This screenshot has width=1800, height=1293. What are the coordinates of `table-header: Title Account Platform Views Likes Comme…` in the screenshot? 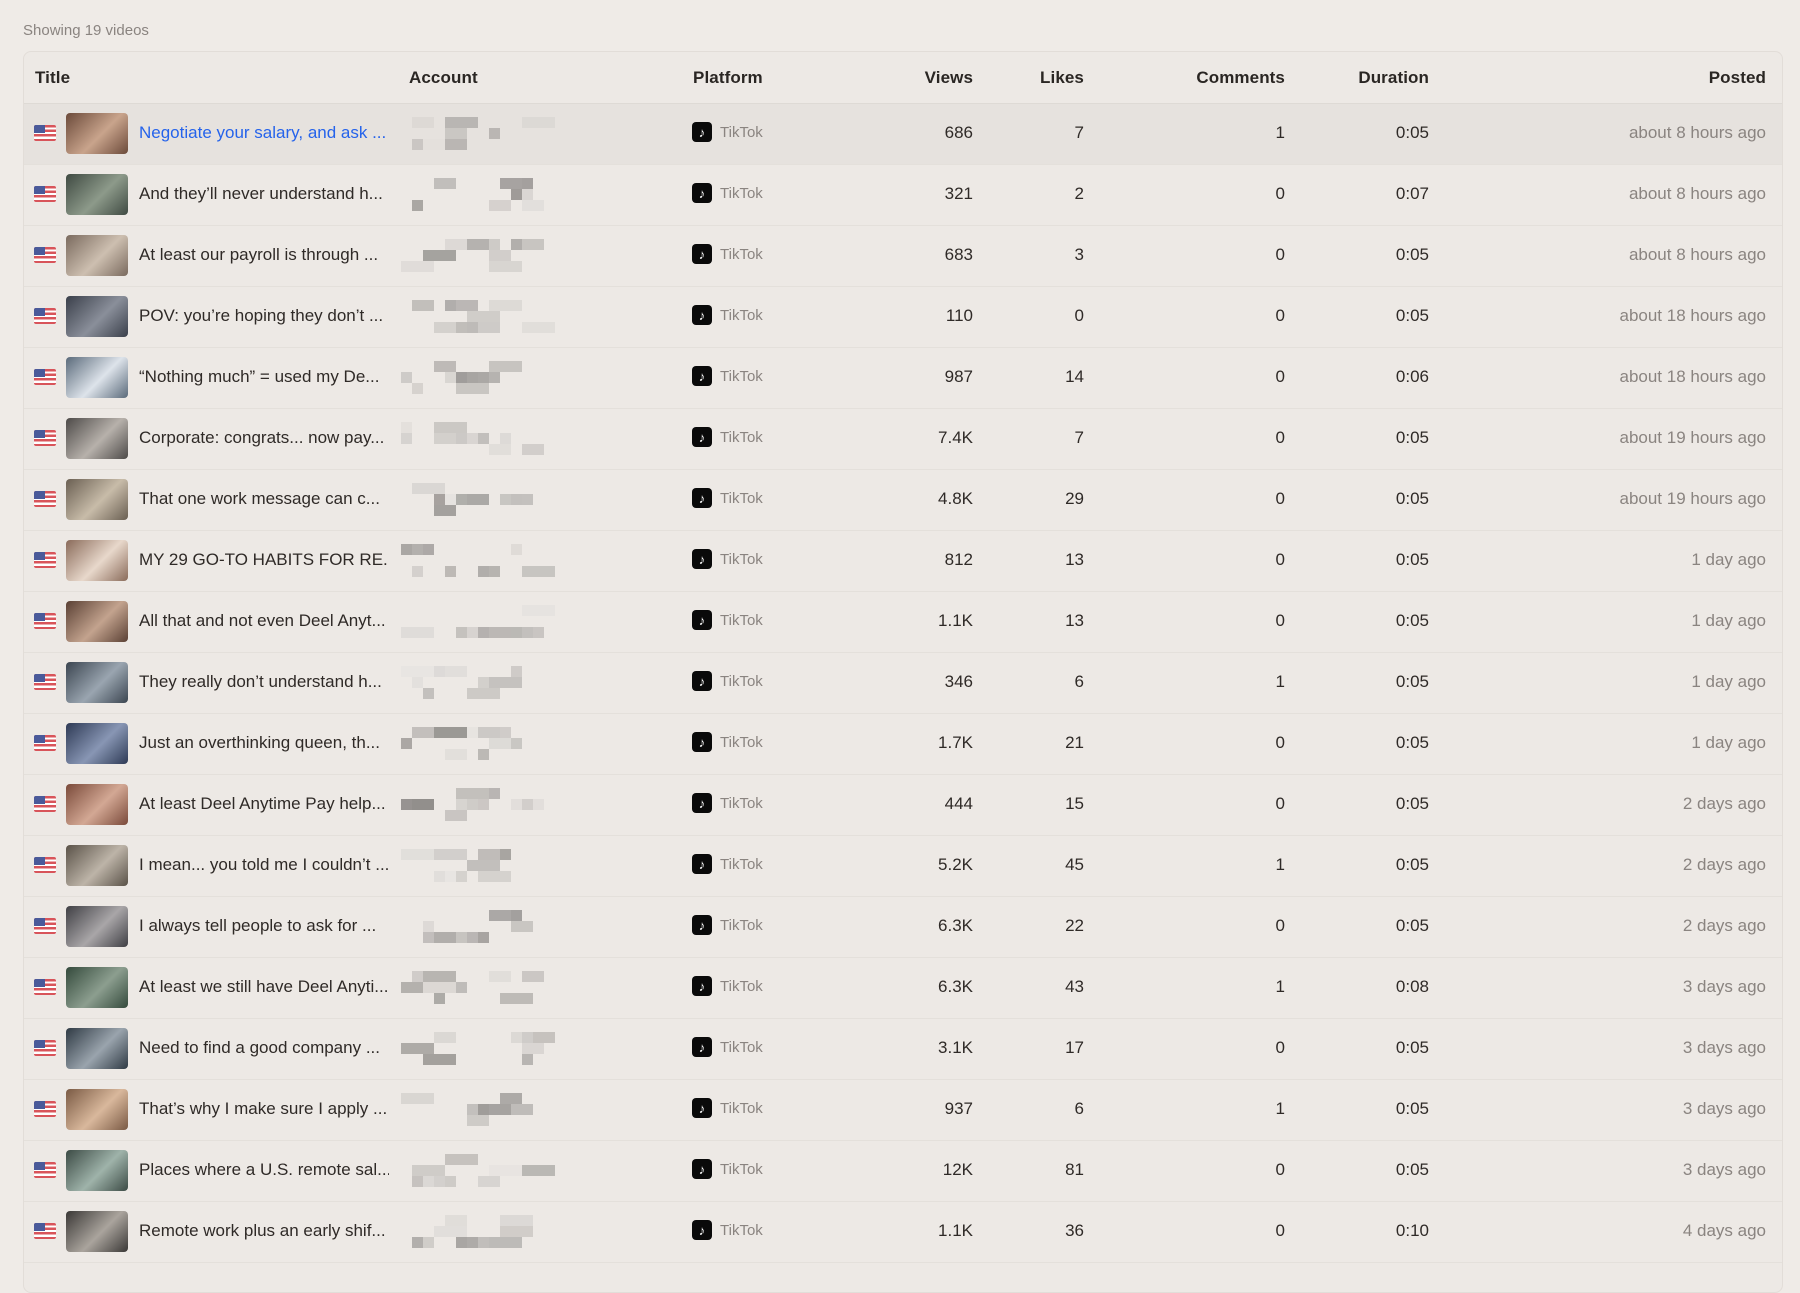 It's located at (903, 78).